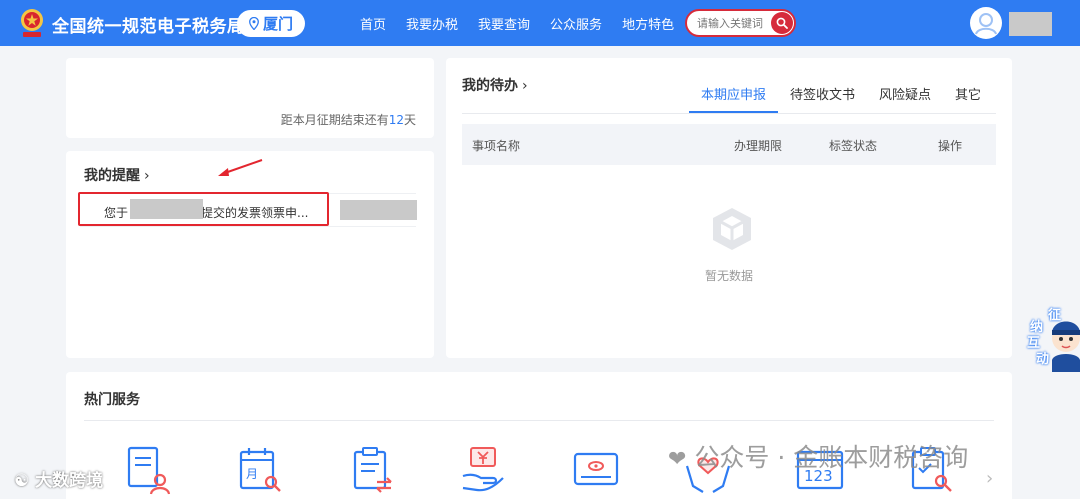 The width and height of the screenshot is (1080, 499). I want to click on period-countdown: 距本月征期结束还有12天, so click(348, 119).